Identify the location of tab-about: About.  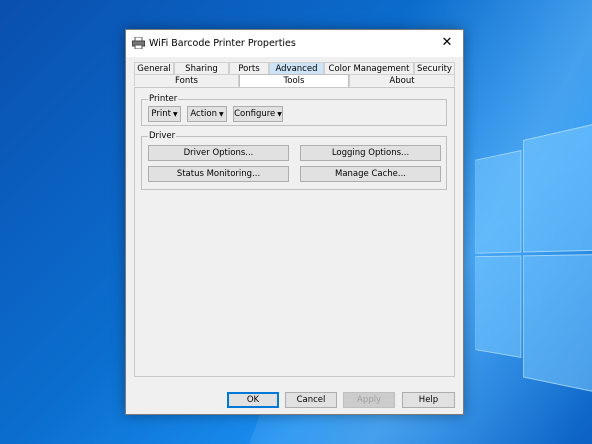
(402, 80).